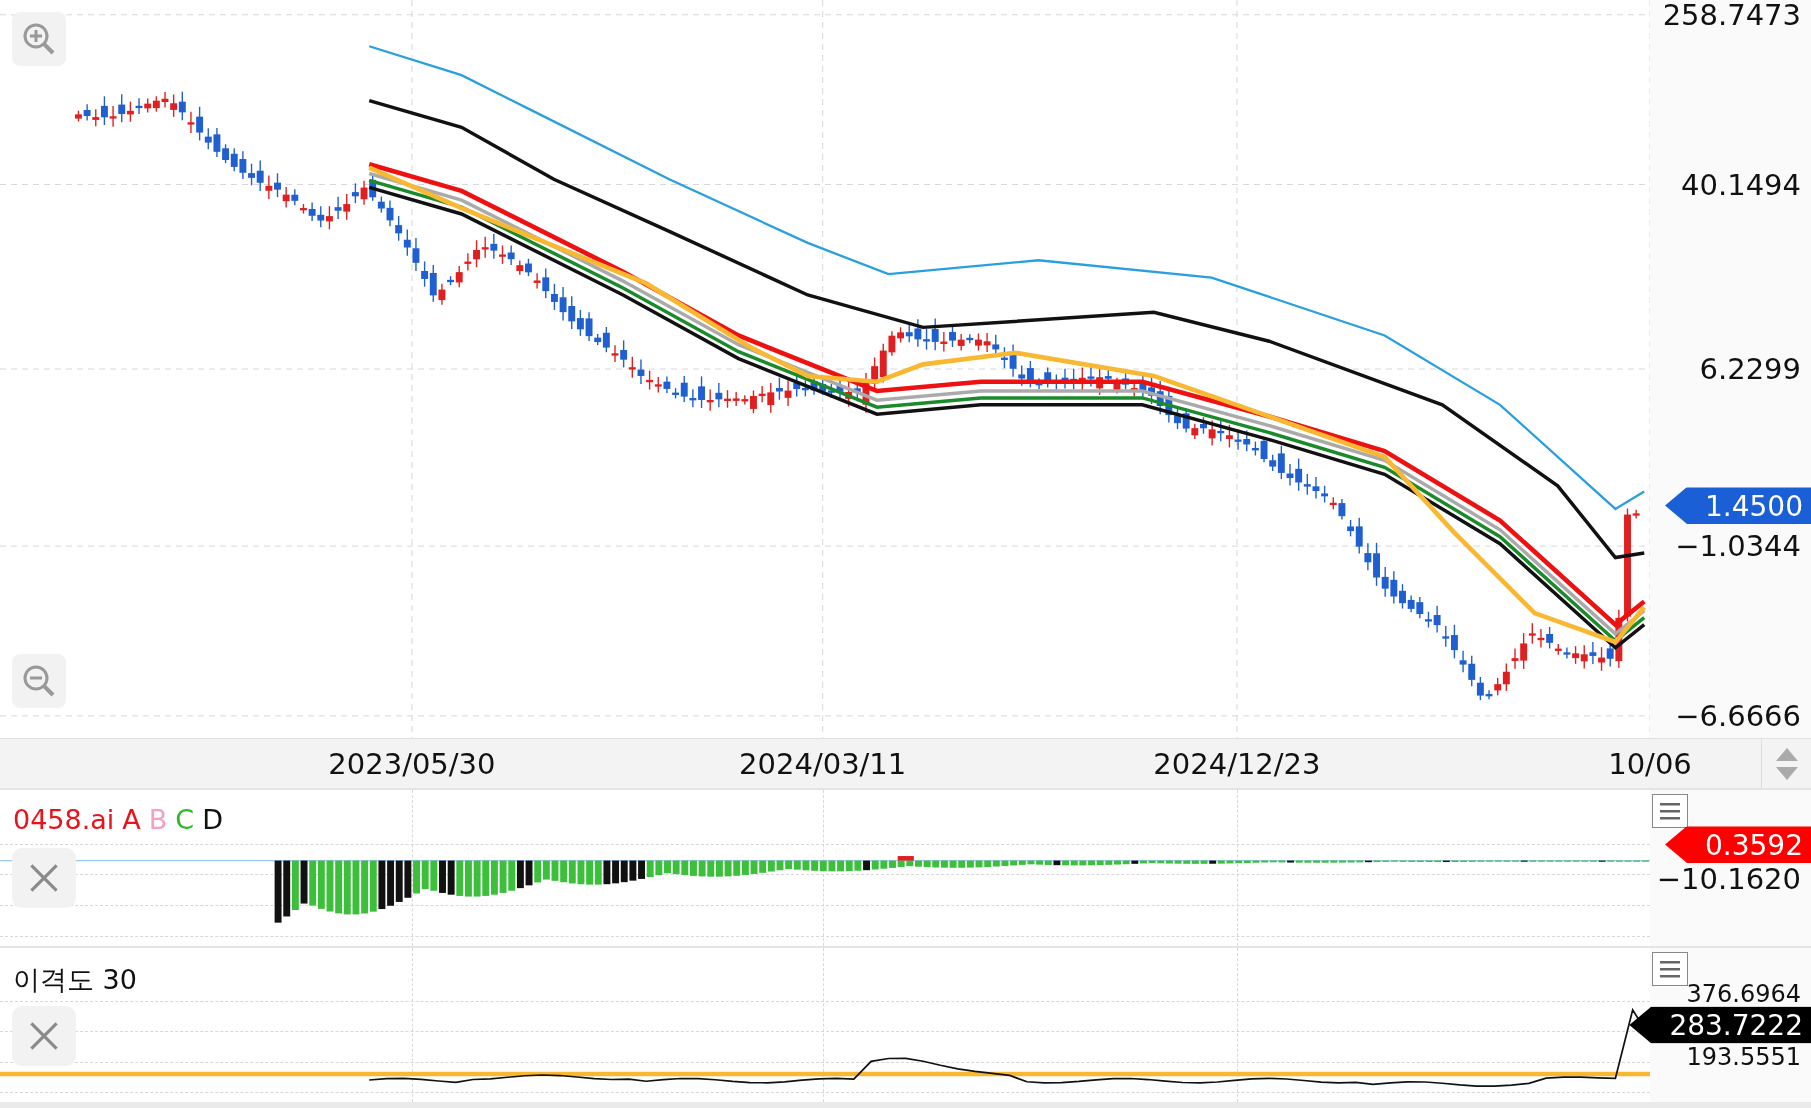 This screenshot has width=1811, height=1108. What do you see at coordinates (39, 681) in the screenshot?
I see `zoom-out-icon` at bounding box center [39, 681].